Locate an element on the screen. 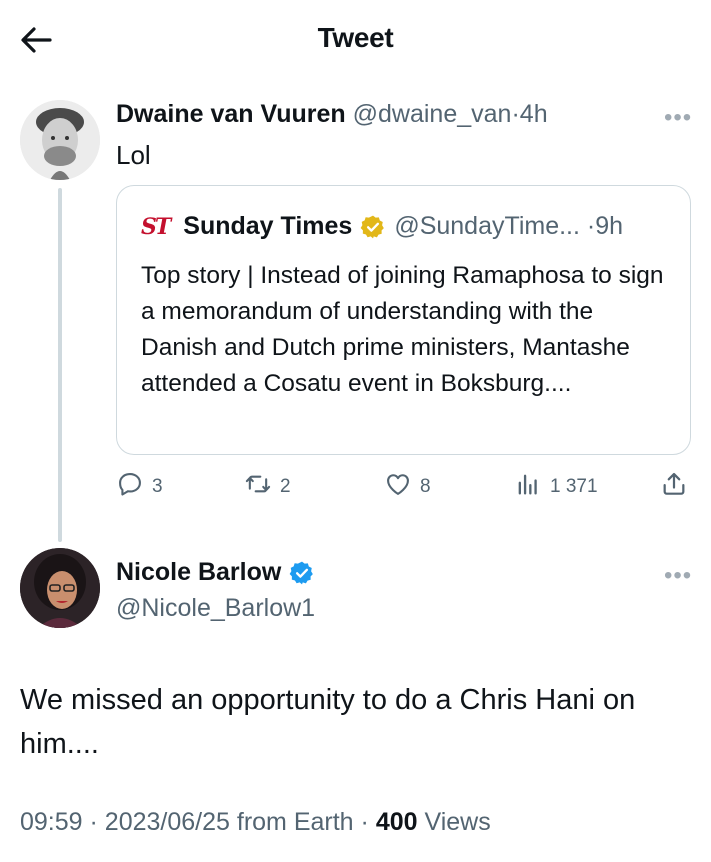  share-icon is located at coordinates (678, 487).